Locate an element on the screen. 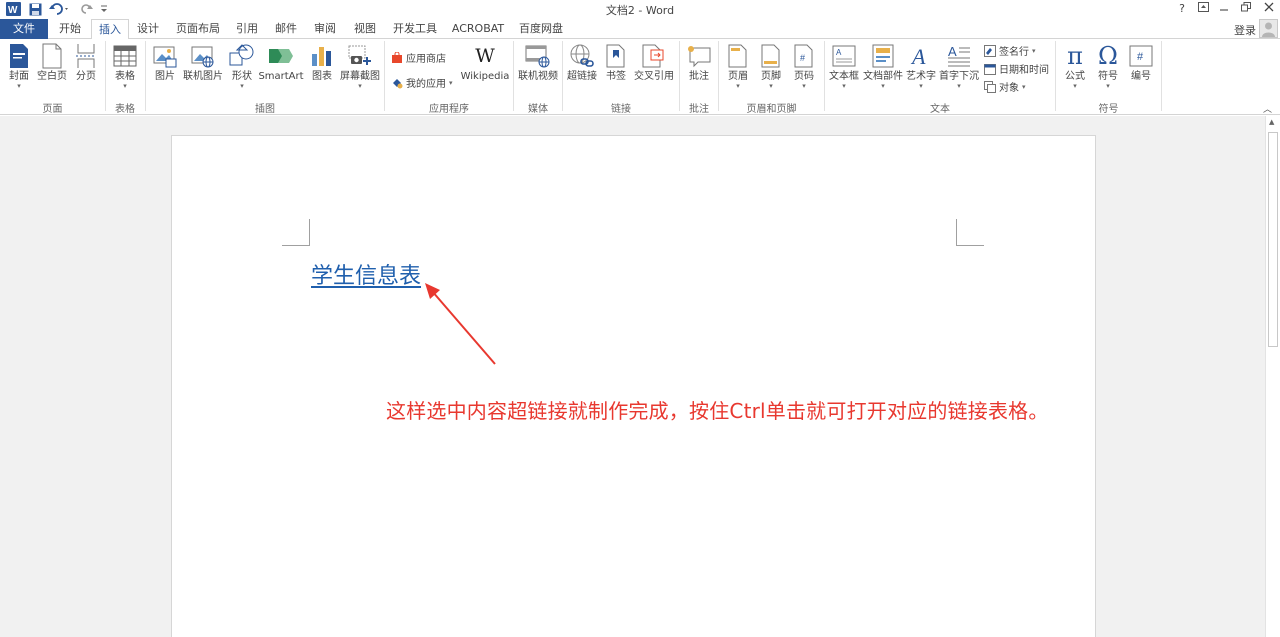  comment-button: 批注 is located at coordinates (699, 62).